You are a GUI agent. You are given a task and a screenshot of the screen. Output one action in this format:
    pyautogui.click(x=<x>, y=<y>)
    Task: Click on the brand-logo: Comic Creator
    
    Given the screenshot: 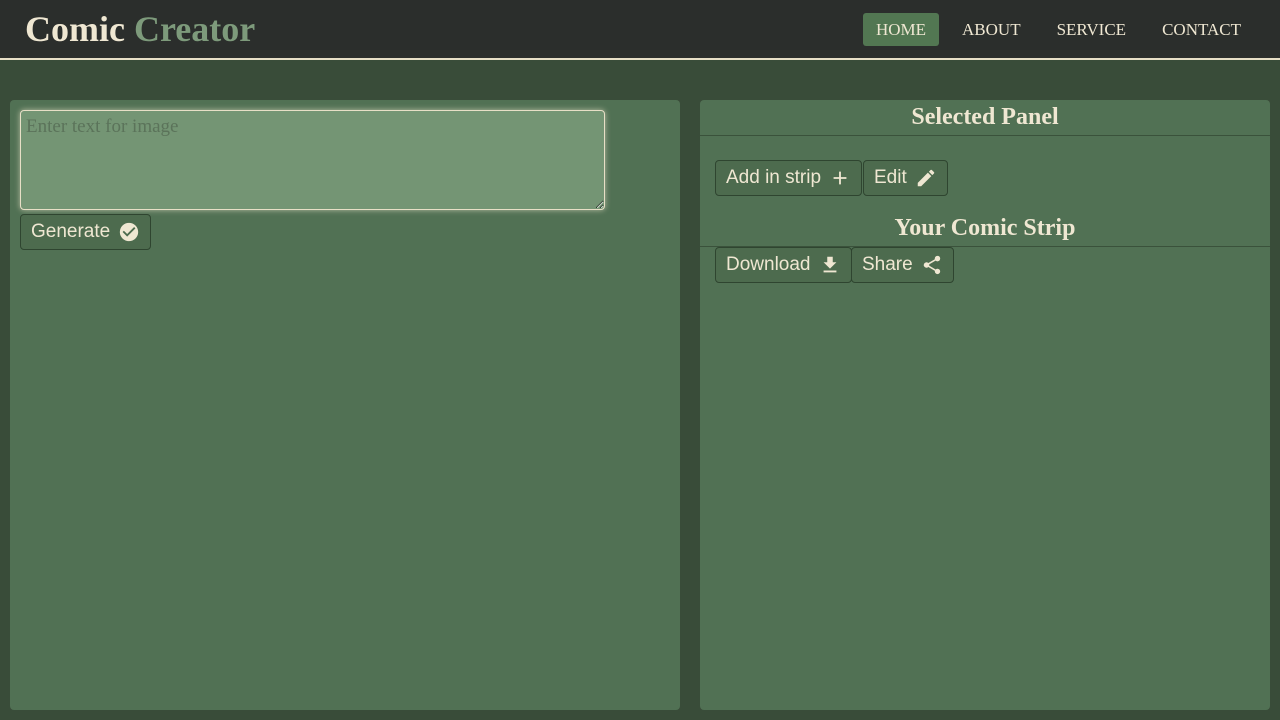 What is the action you would take?
    pyautogui.click(x=140, y=29)
    